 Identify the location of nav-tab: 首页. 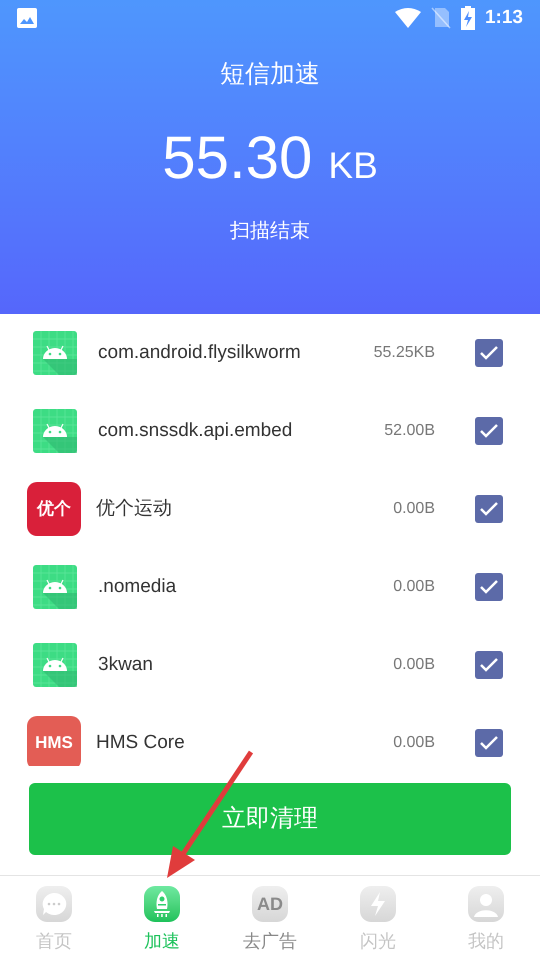
(54, 918).